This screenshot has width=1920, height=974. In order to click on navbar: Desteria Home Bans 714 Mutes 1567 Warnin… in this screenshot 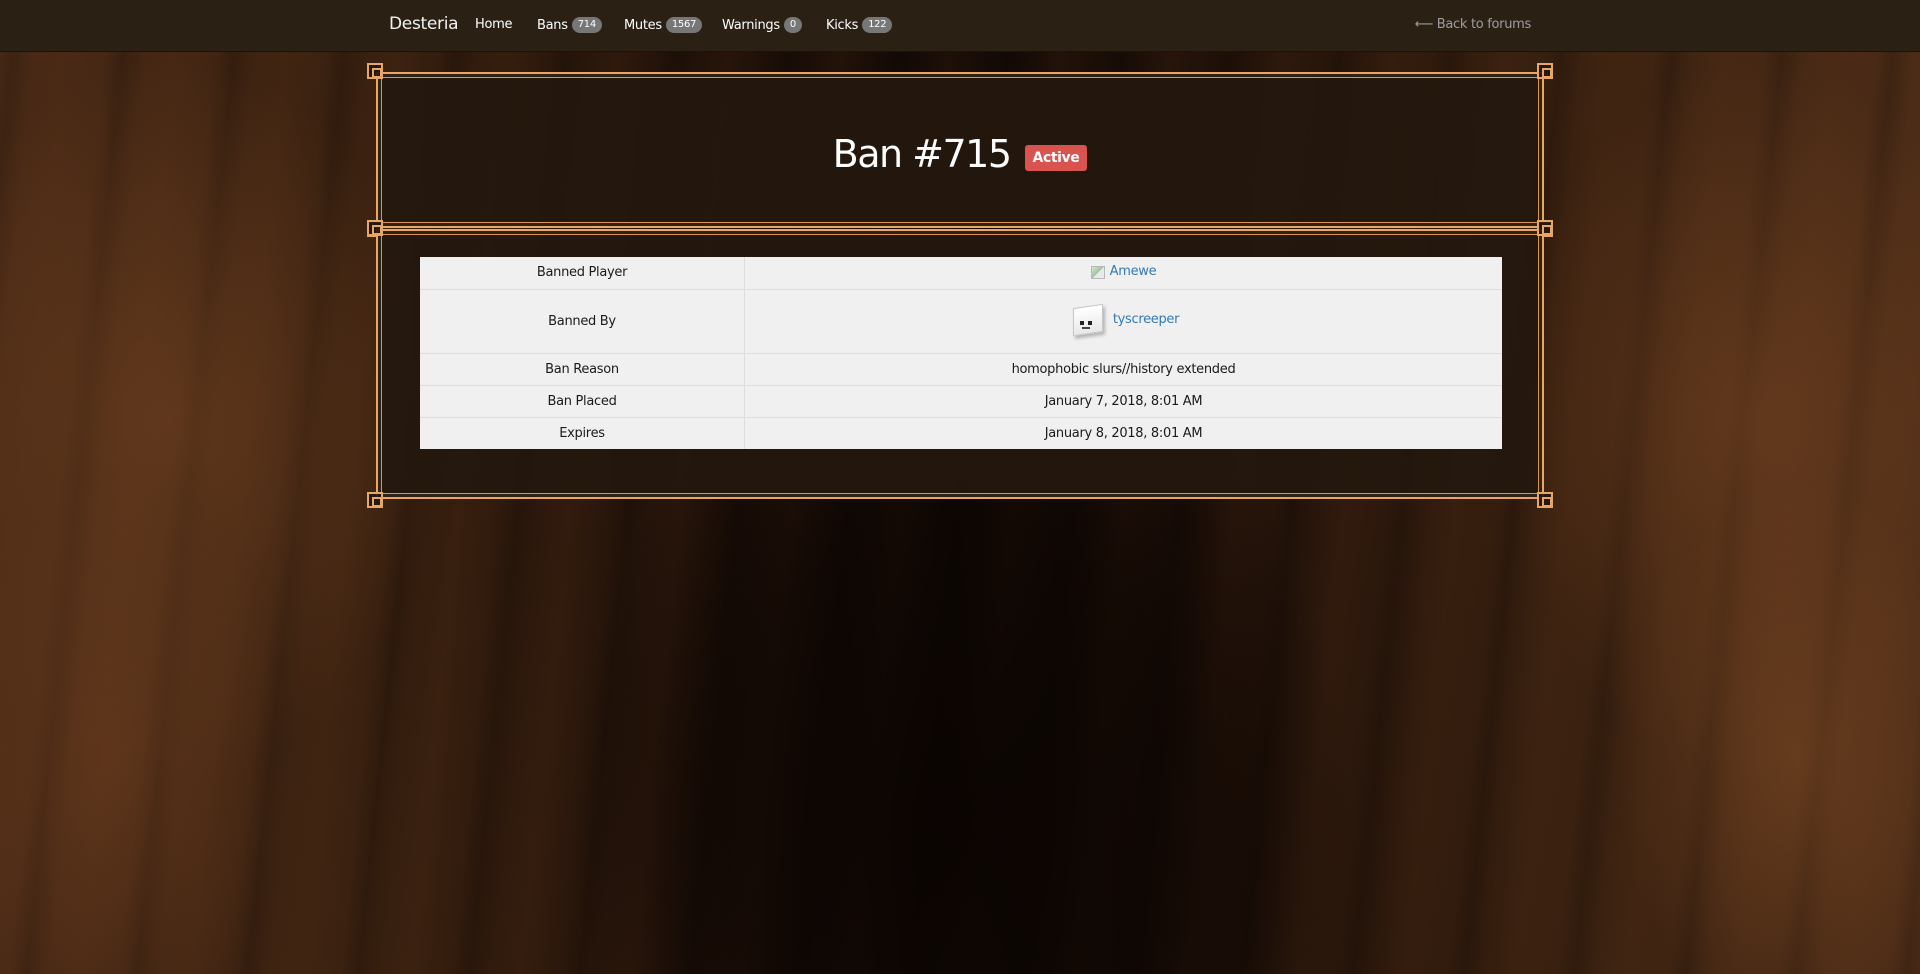, I will do `click(960, 26)`.